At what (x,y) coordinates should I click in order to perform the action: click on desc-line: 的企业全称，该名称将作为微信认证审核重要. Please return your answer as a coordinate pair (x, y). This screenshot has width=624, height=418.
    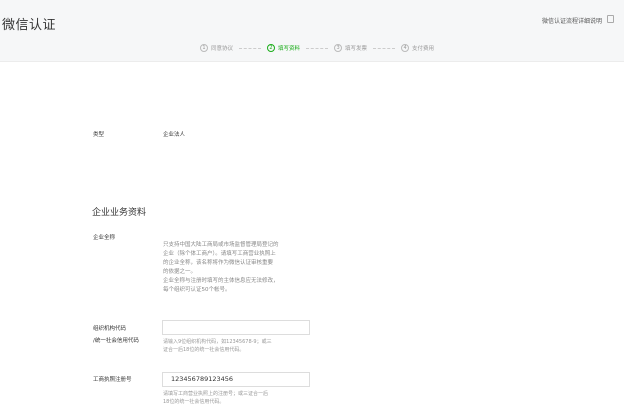
    Looking at the image, I should click on (218, 263).